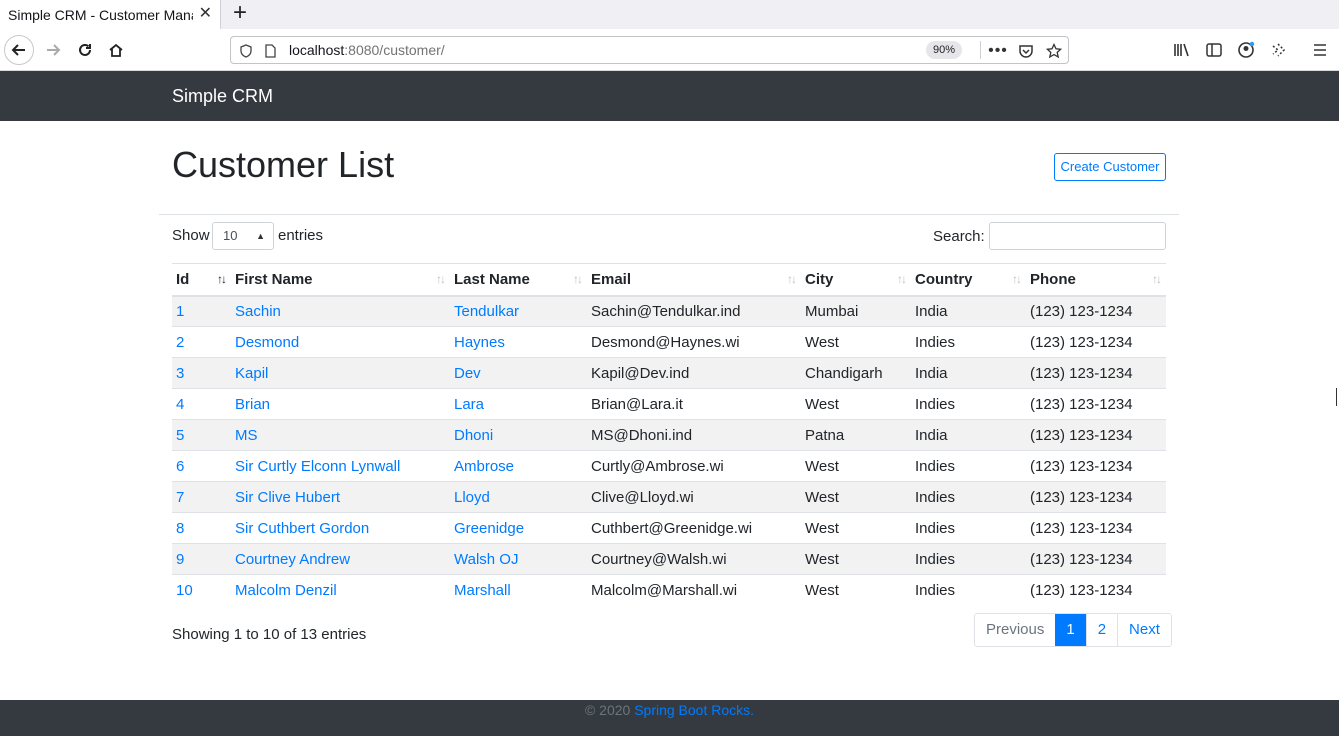  I want to click on table-cell: Walsh OJ, so click(518, 559).